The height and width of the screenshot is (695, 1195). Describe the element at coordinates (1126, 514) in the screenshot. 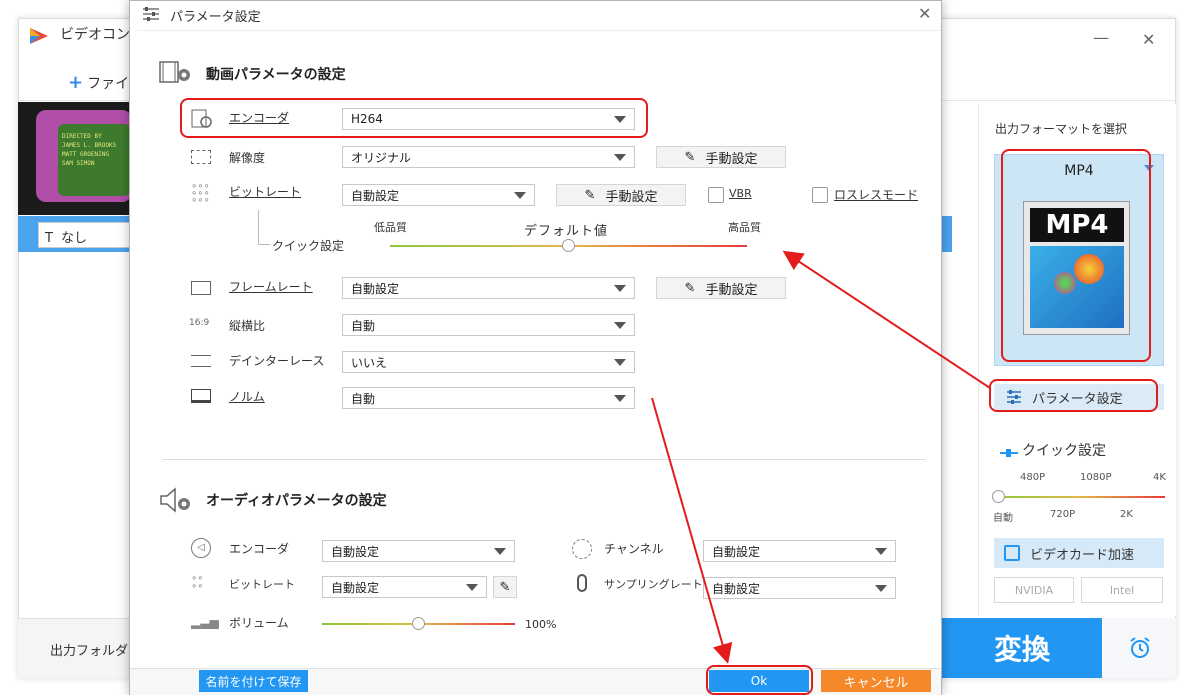

I see `quick-tick-label: 2K` at that location.